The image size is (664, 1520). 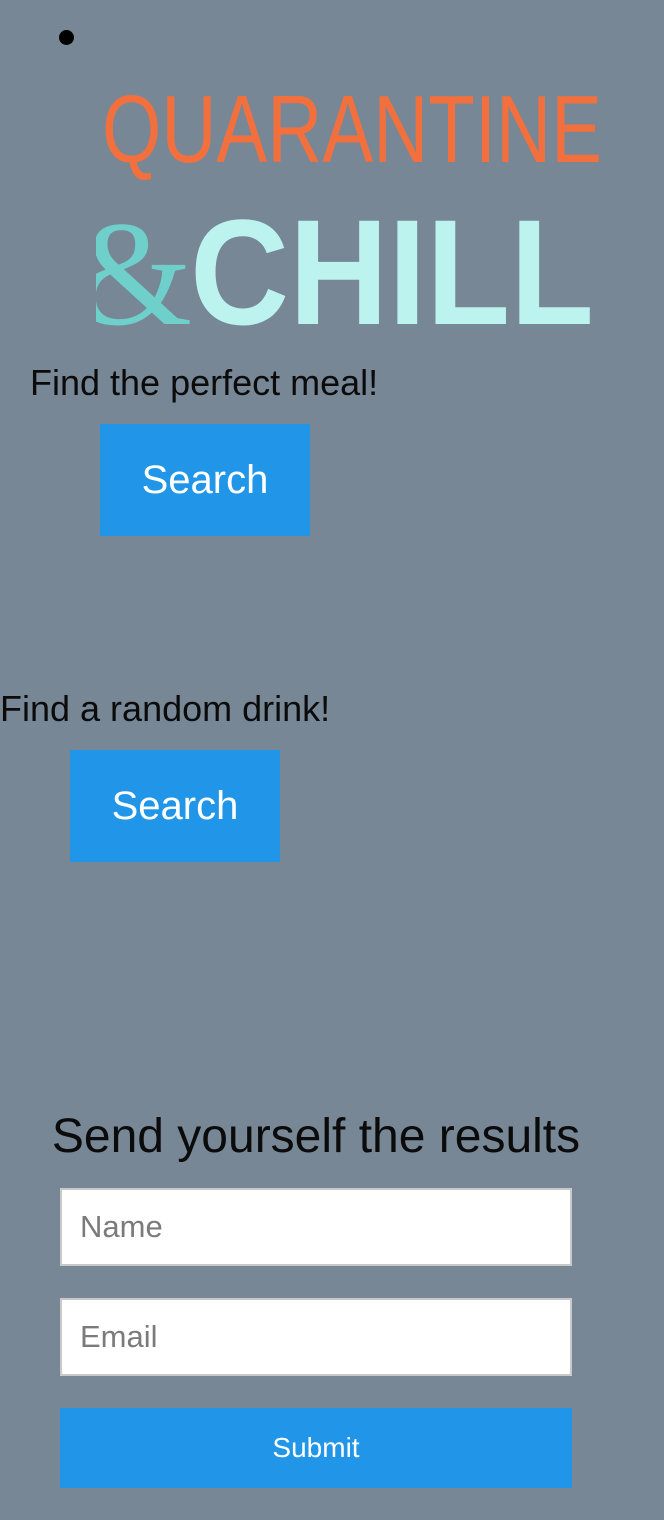 I want to click on name-field, so click(x=316, y=1227).